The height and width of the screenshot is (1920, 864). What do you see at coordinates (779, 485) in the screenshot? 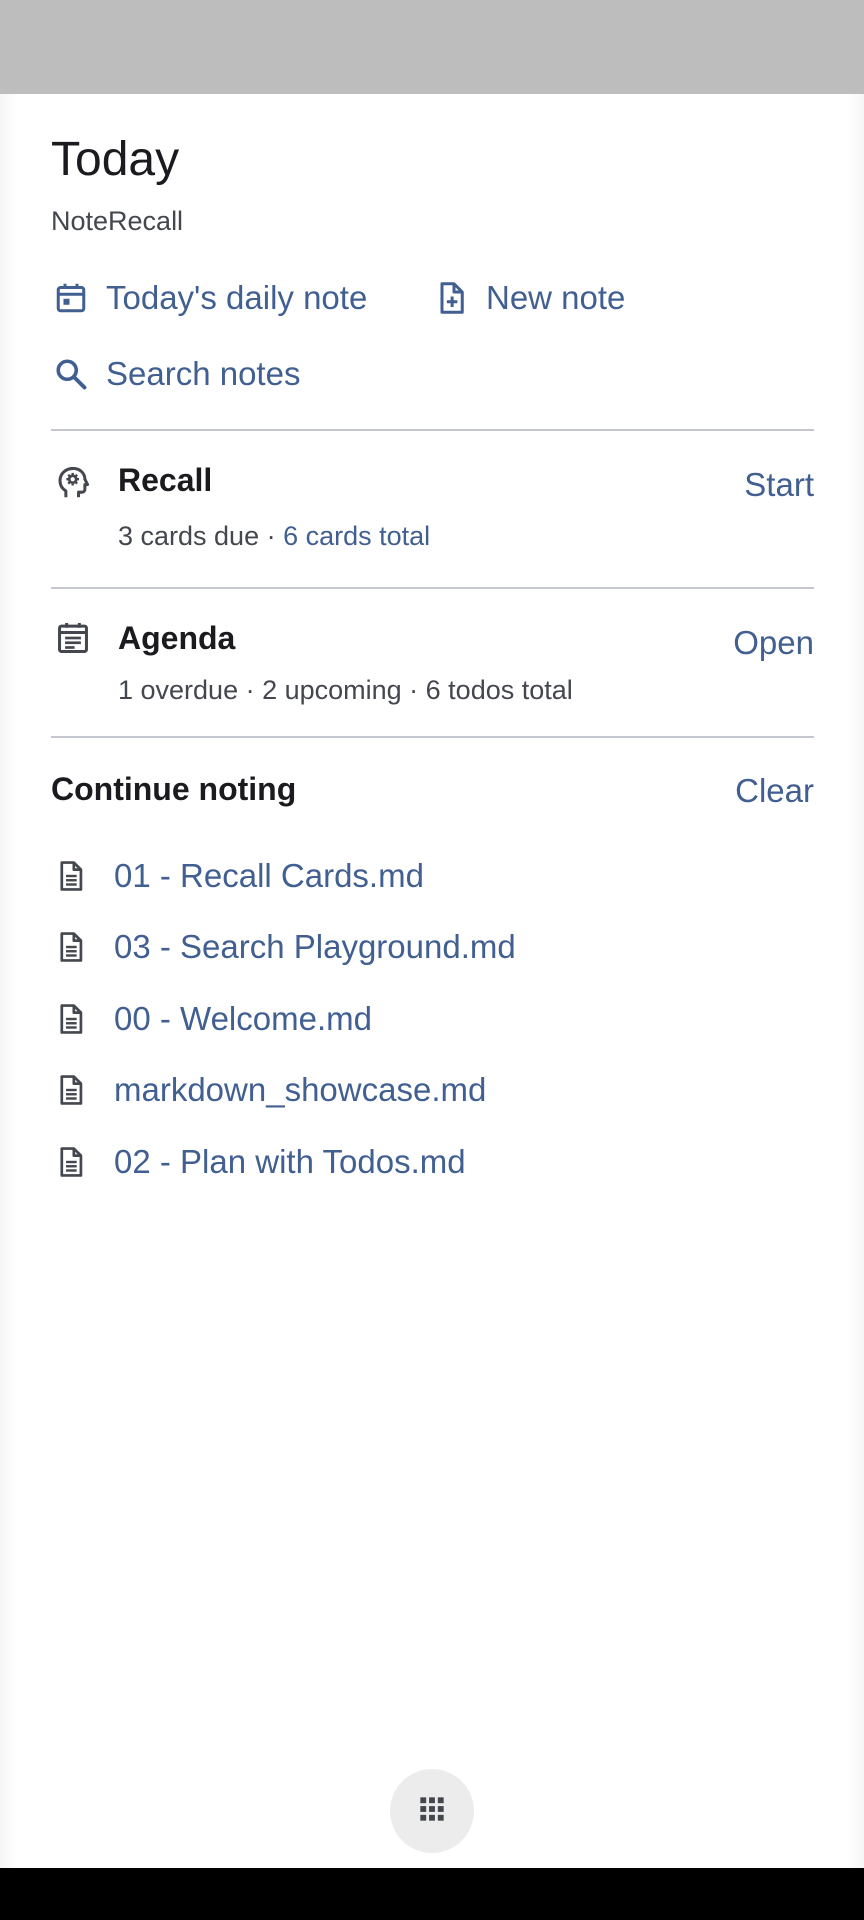
I see `recall-start-button: Start` at bounding box center [779, 485].